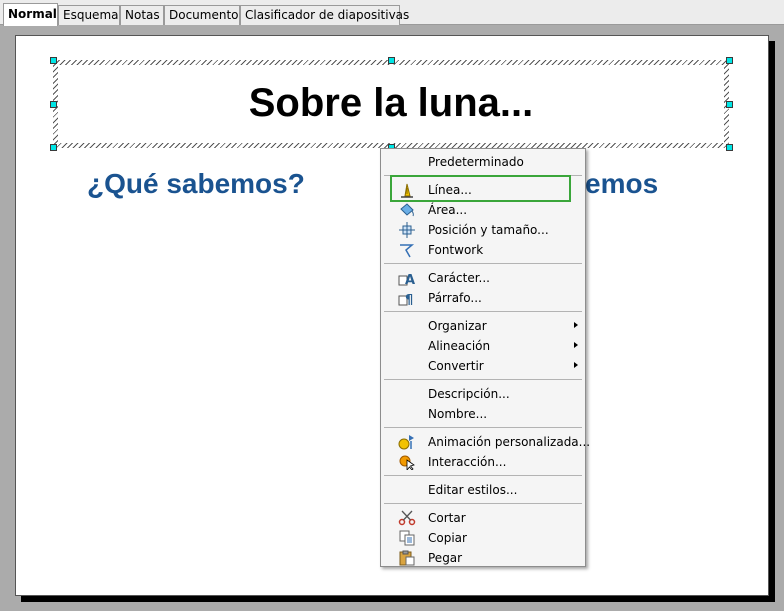 The height and width of the screenshot is (611, 784). What do you see at coordinates (447, 518) in the screenshot?
I see `menu-item-label: Cortar` at bounding box center [447, 518].